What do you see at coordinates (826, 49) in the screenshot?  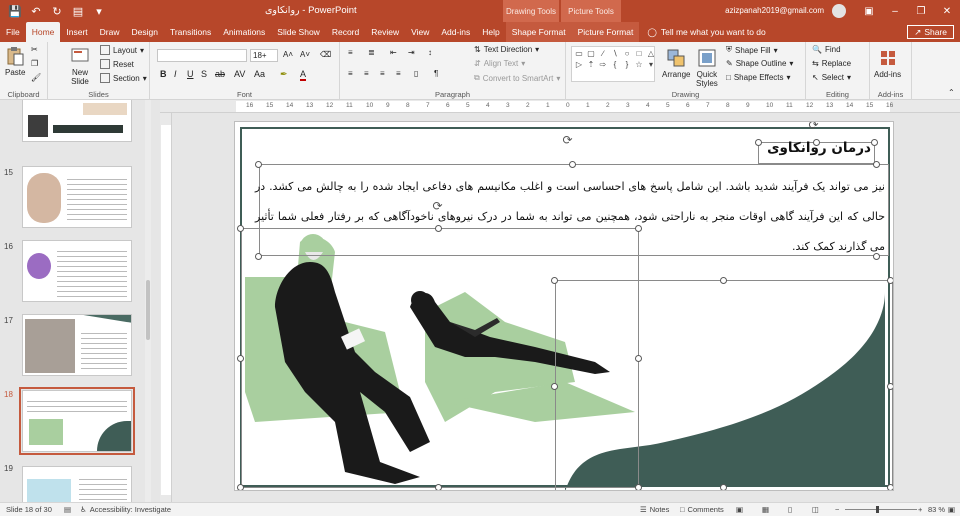 I see `find-button: 🔍 Find` at bounding box center [826, 49].